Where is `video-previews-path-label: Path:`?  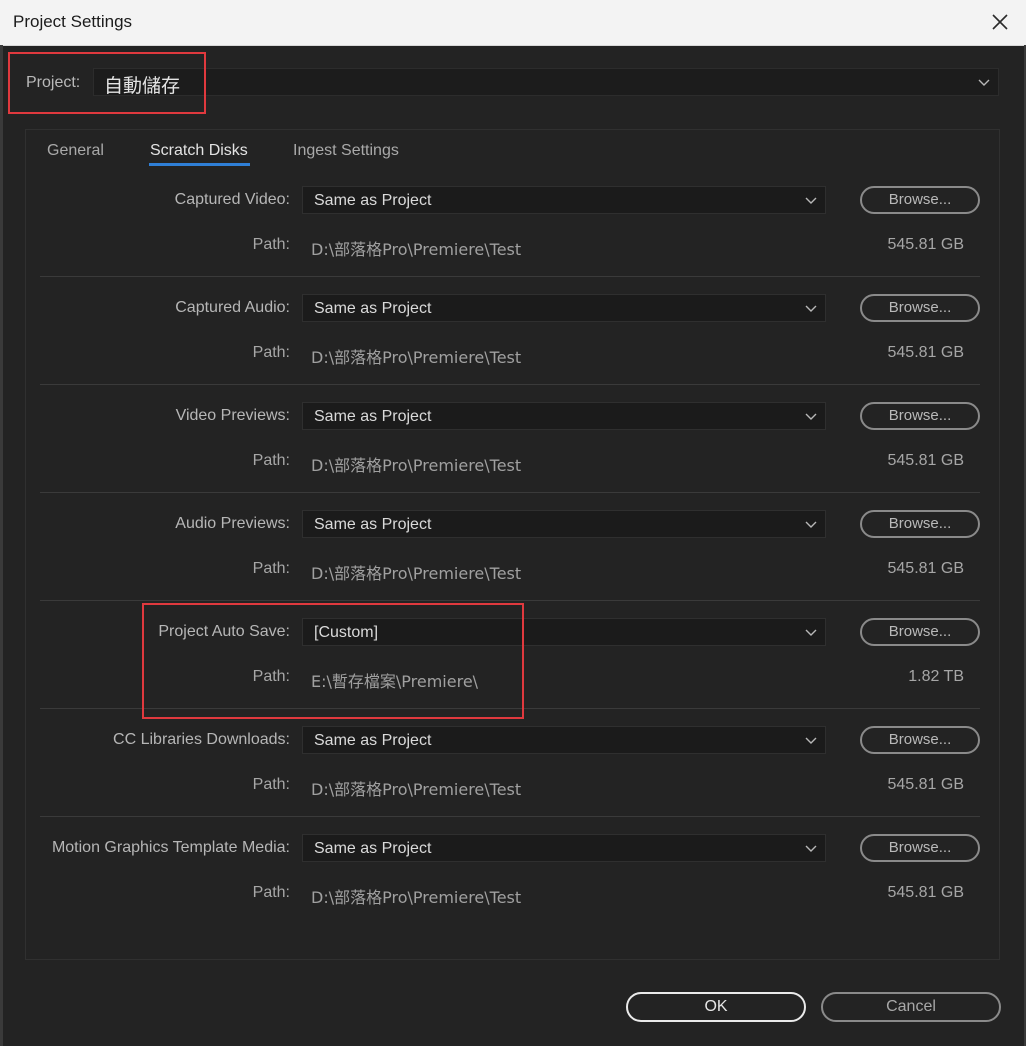
video-previews-path-label: Path: is located at coordinates (271, 460).